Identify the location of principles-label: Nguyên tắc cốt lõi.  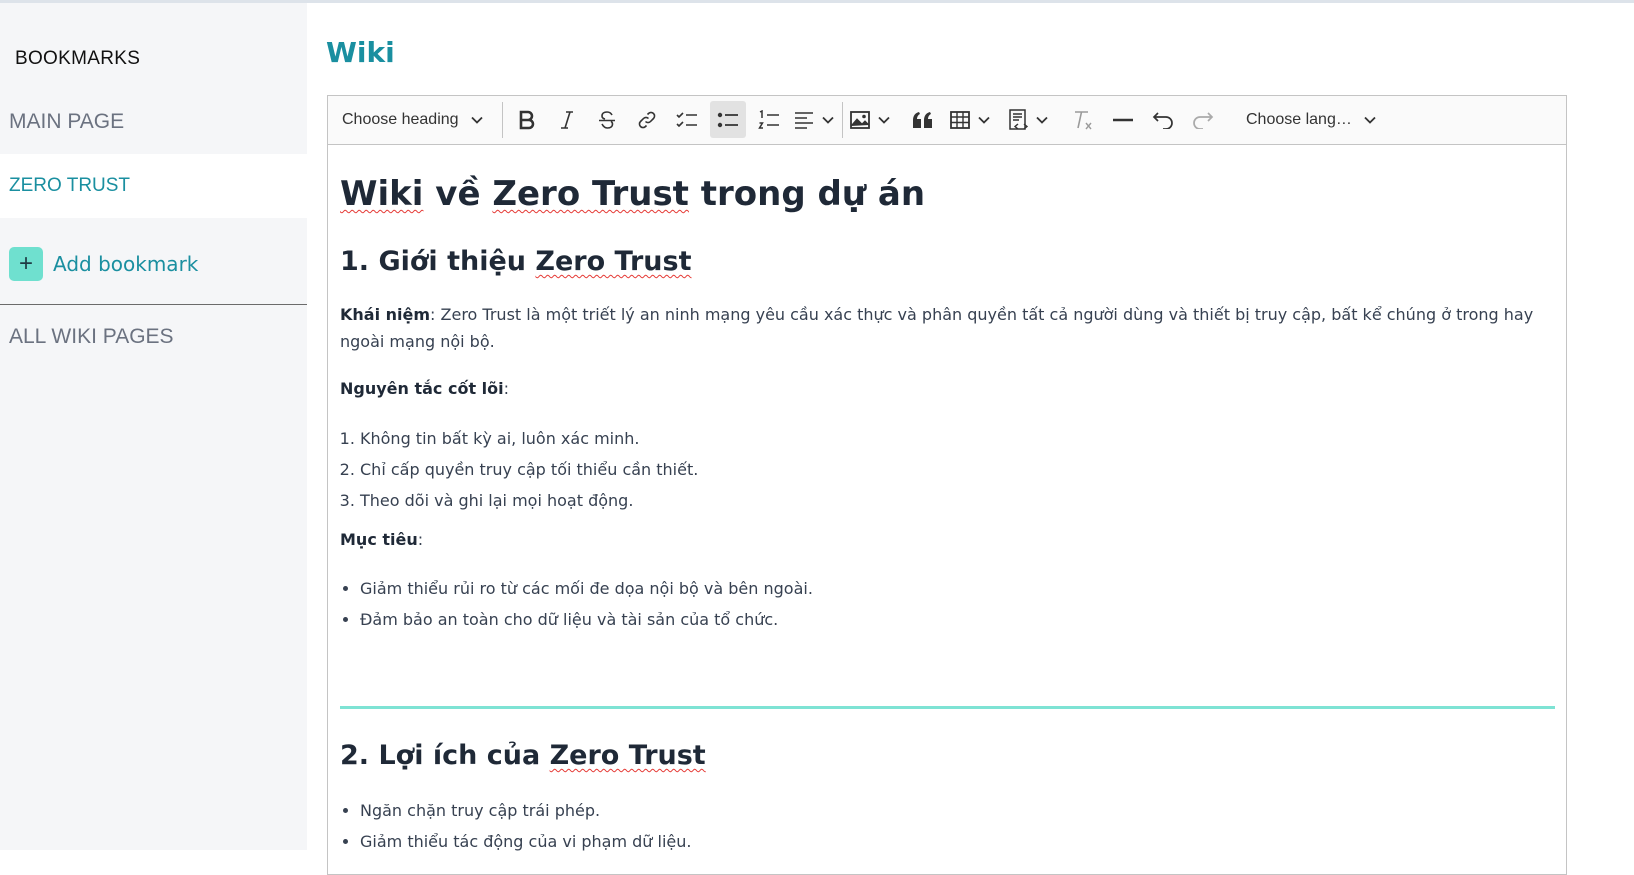
(422, 388).